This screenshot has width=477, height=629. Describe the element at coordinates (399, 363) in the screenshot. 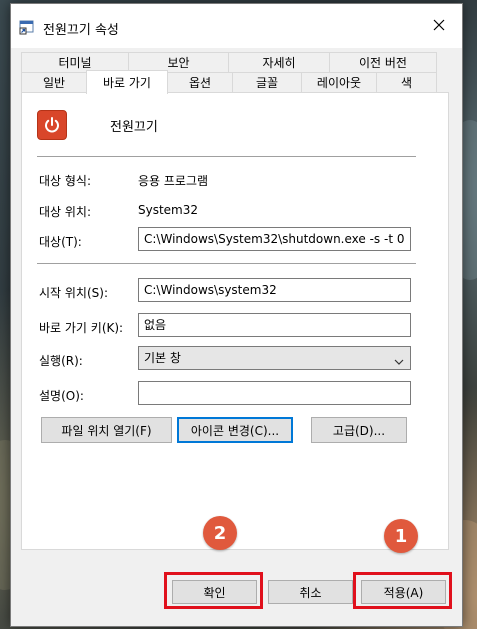

I see `chevron-down-icon` at that location.